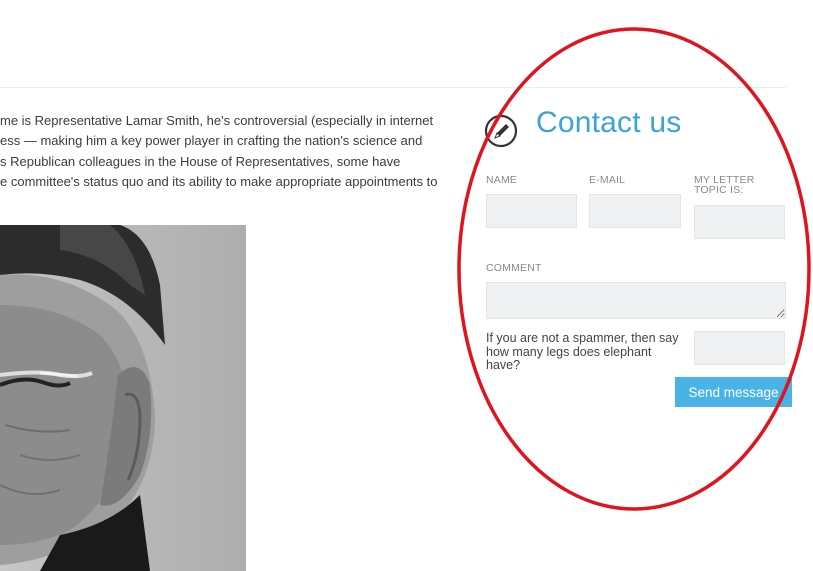  I want to click on contact-title: Contact us, so click(609, 122).